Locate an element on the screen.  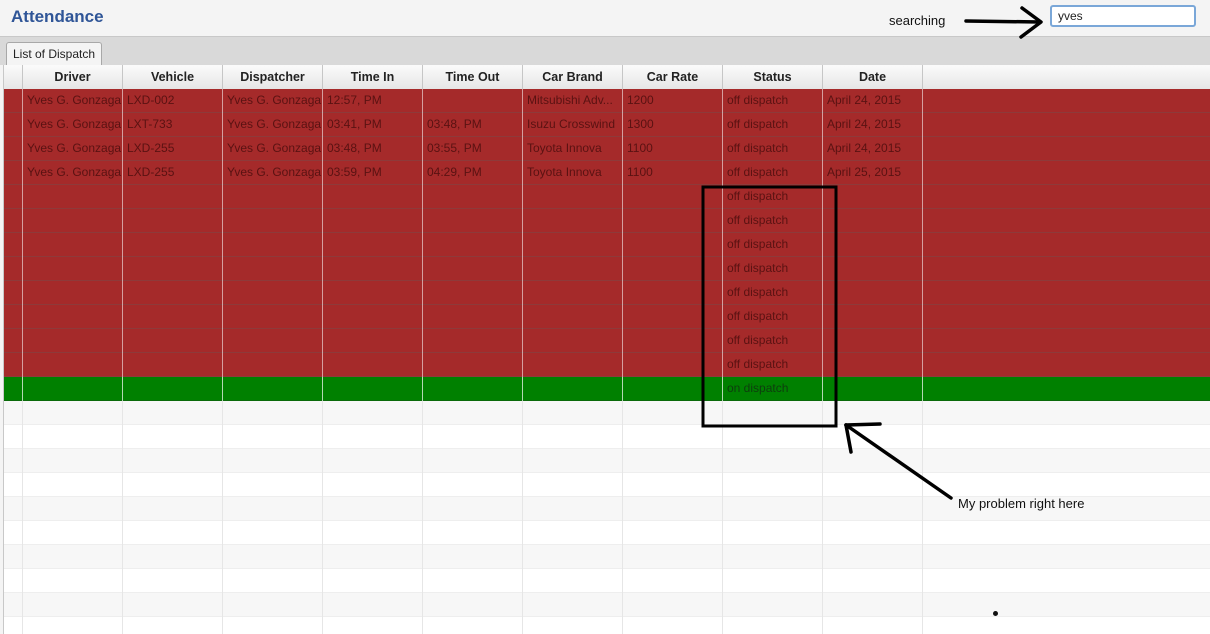
cell-time-in: 12:57, PM is located at coordinates (373, 101).